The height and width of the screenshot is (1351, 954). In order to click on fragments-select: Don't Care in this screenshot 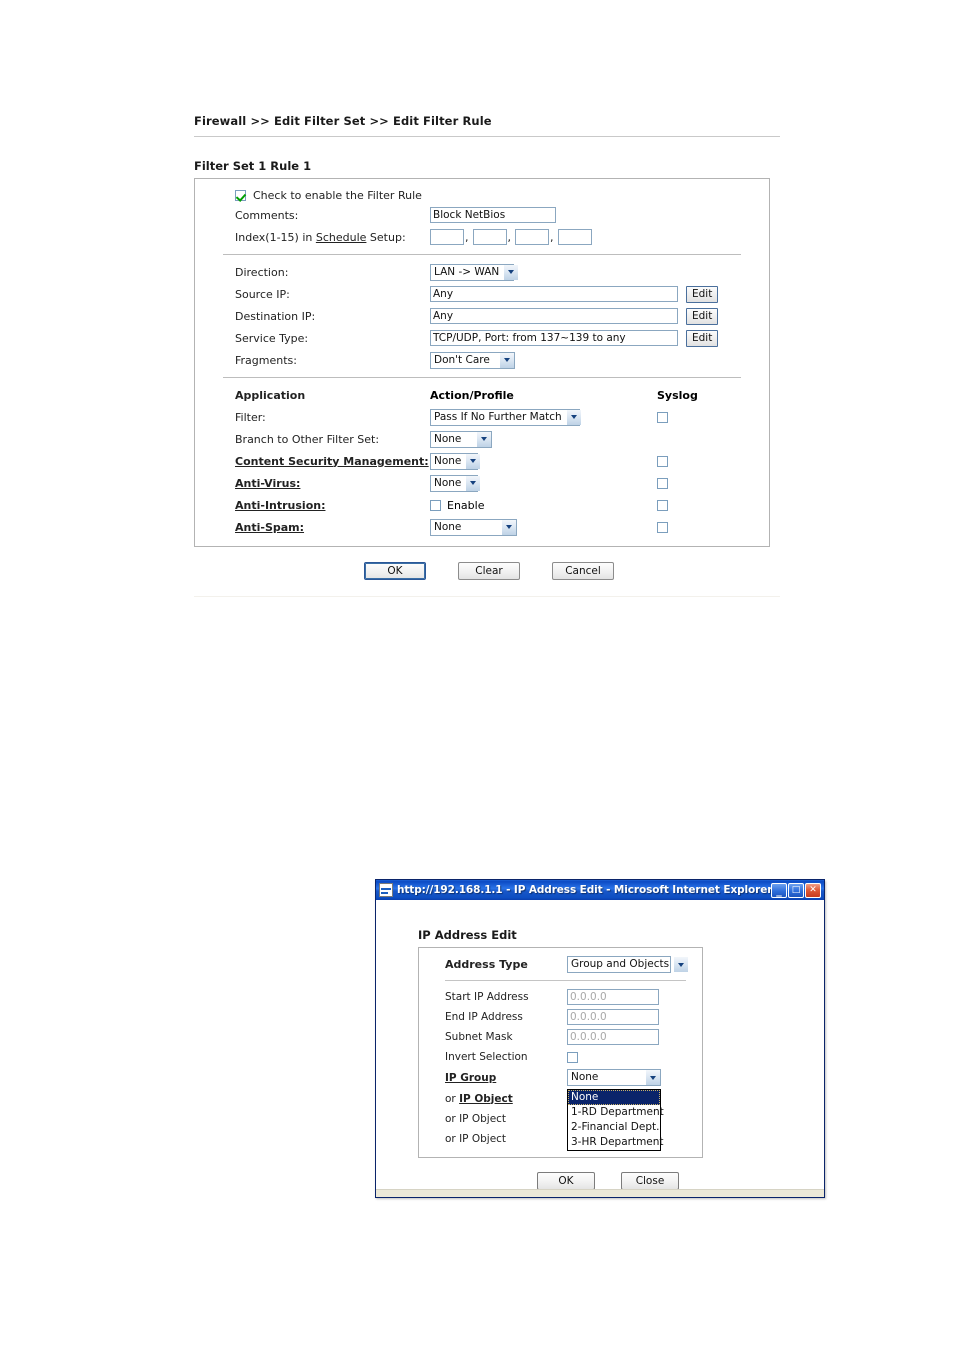, I will do `click(472, 360)`.